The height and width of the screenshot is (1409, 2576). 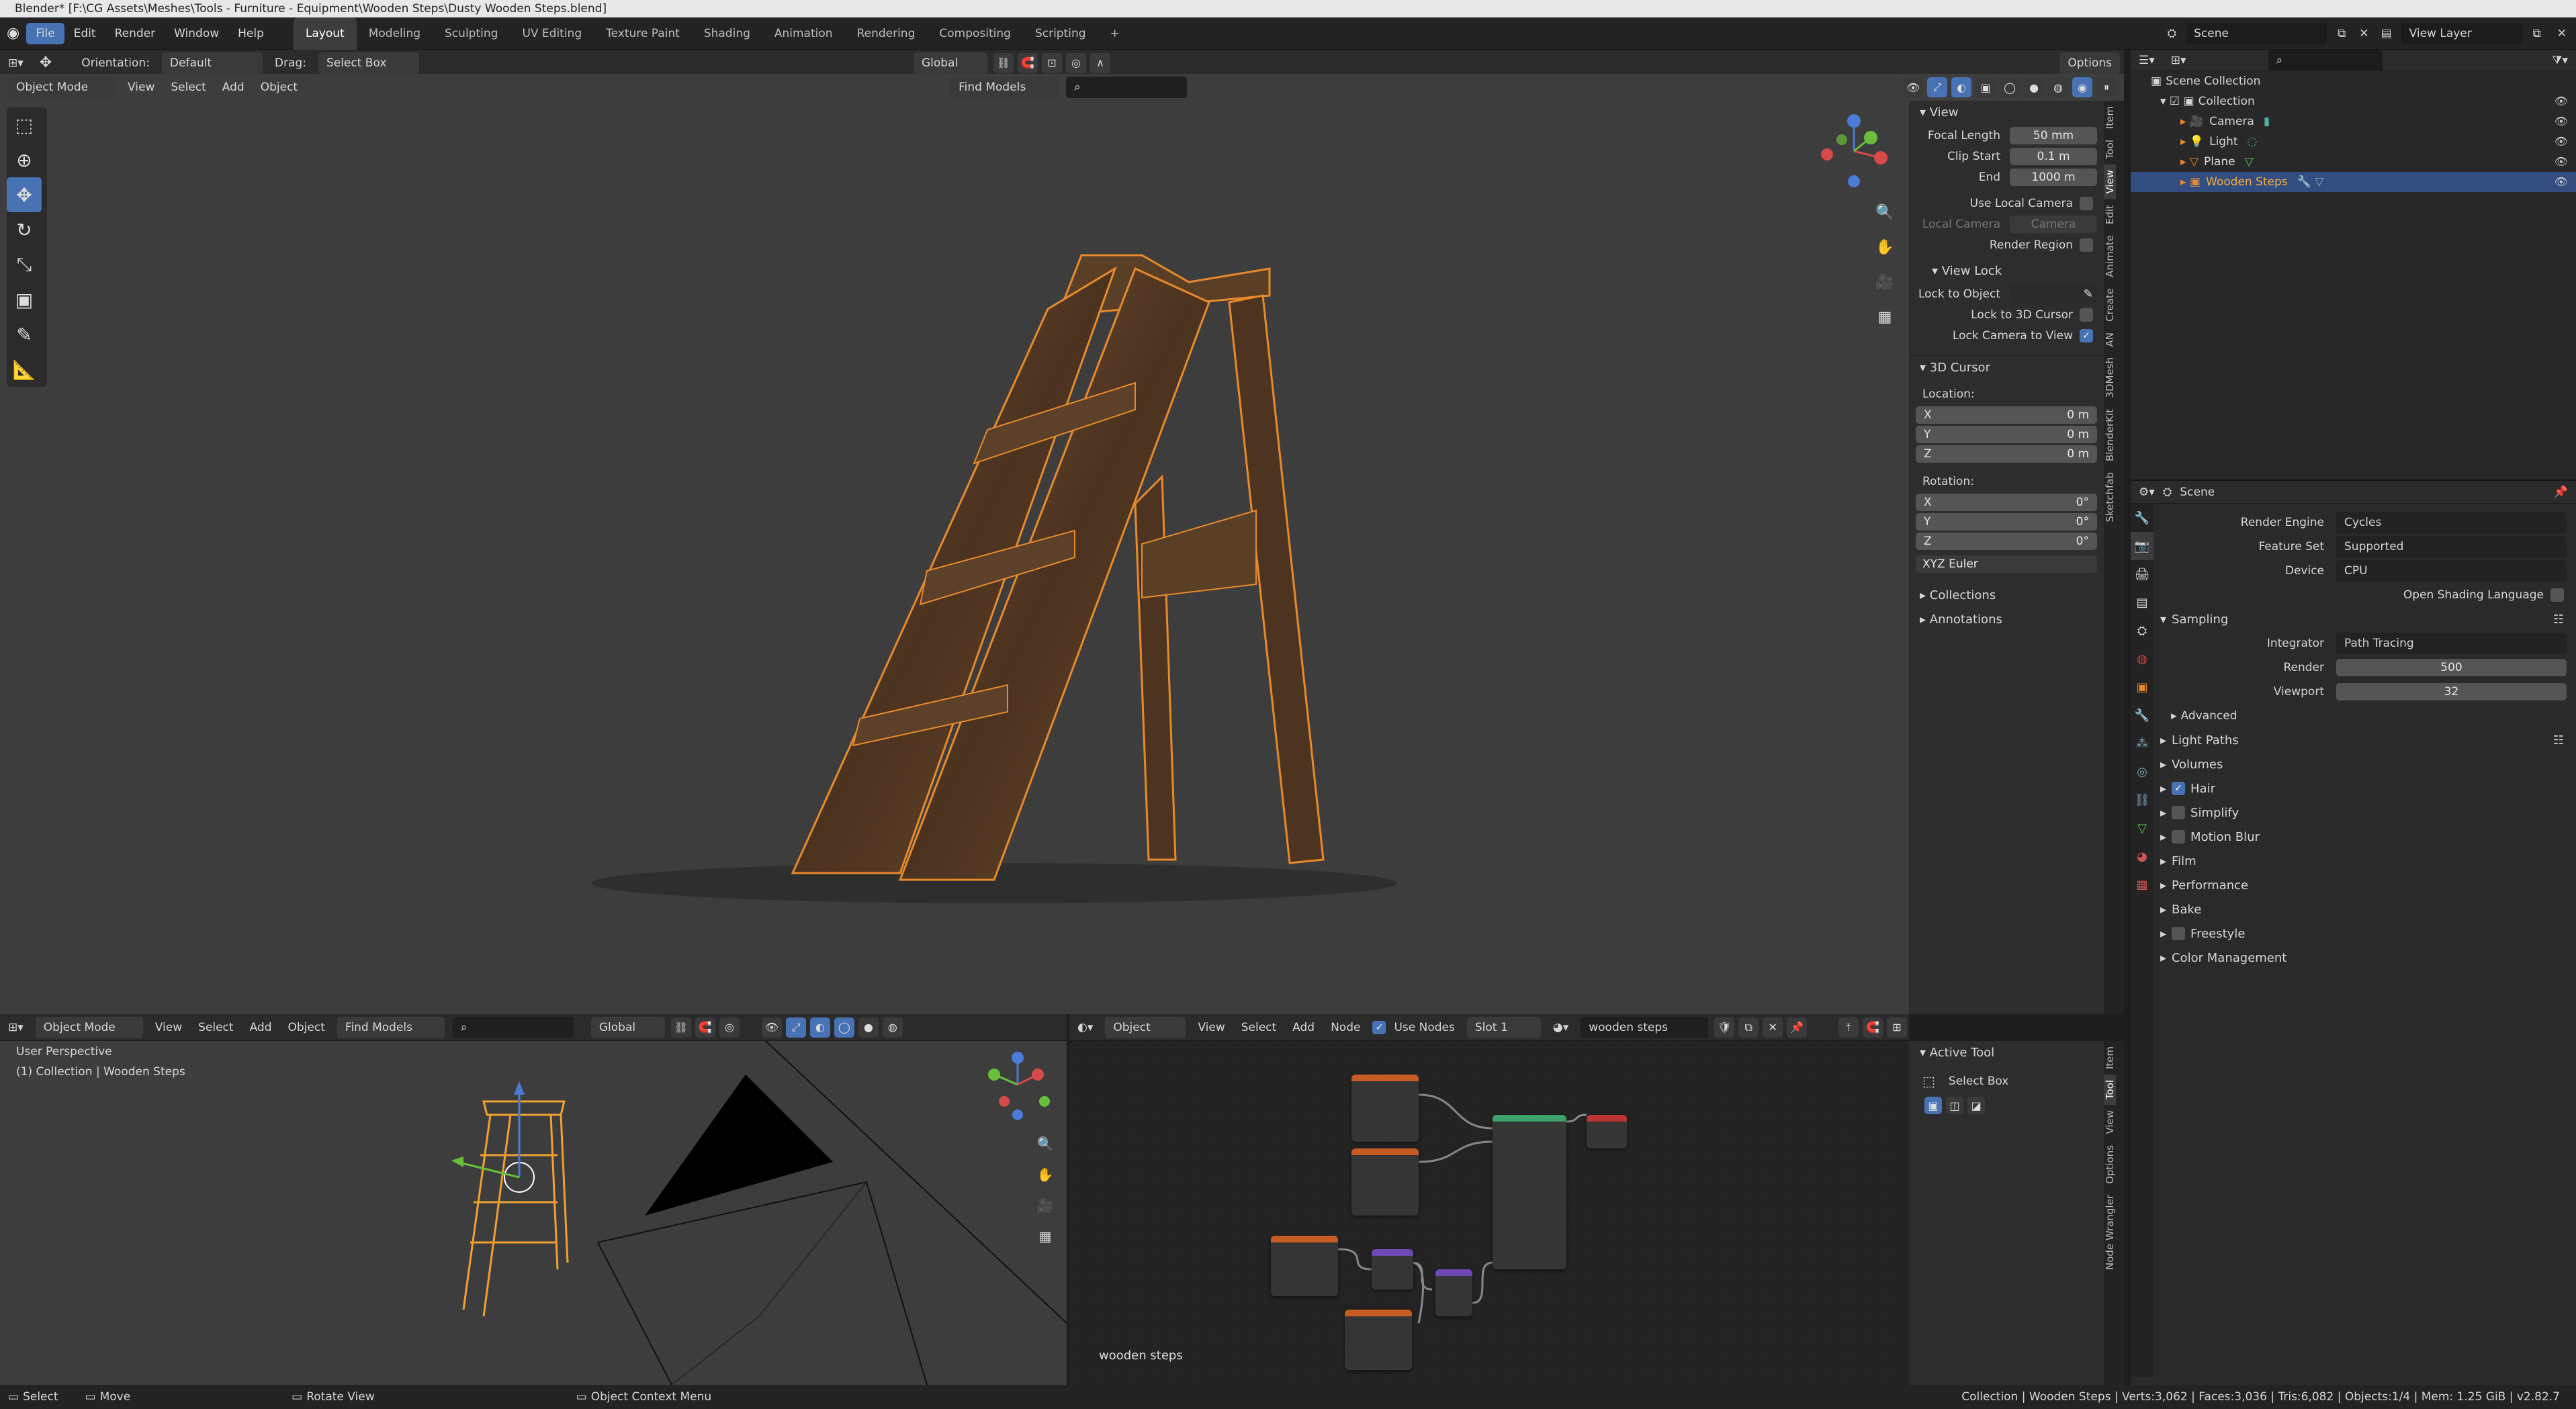 I want to click on pin-icon: 📌, so click(x=2561, y=493).